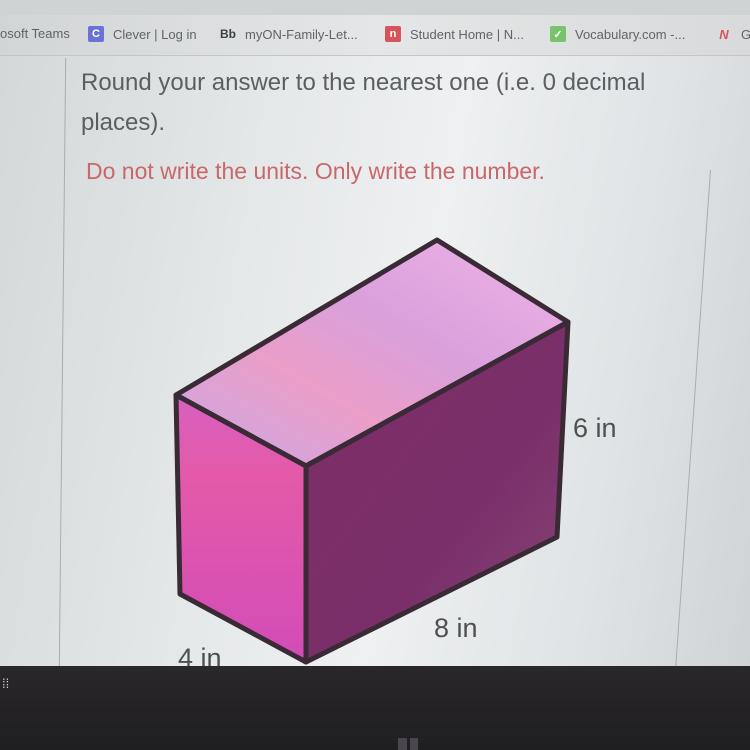  Describe the element at coordinates (408, 744) in the screenshot. I see `taskbar-button` at that location.